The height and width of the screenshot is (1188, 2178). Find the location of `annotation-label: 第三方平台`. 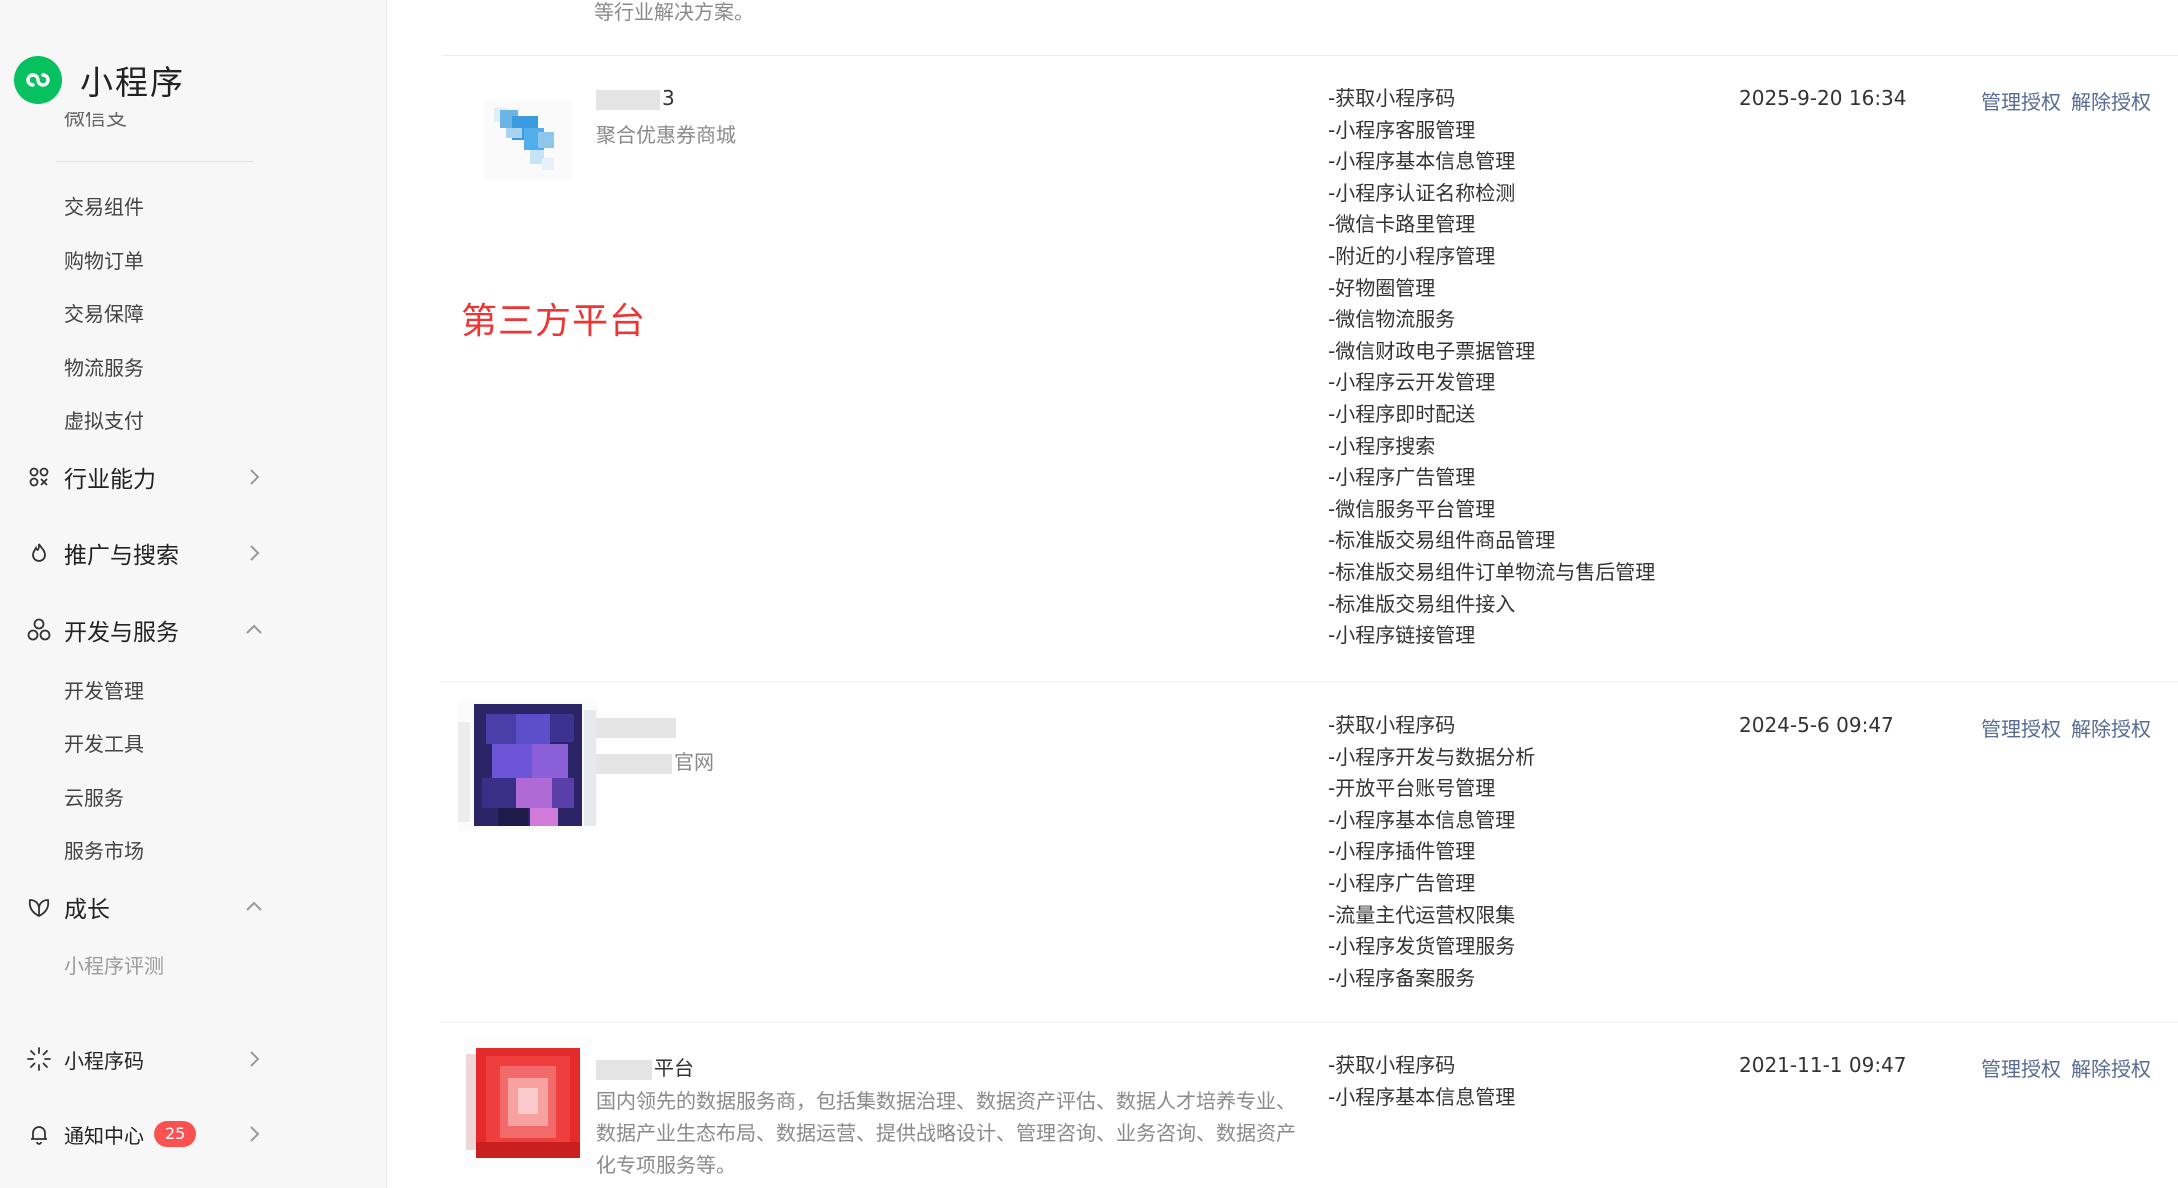

annotation-label: 第三方平台 is located at coordinates (554, 321).